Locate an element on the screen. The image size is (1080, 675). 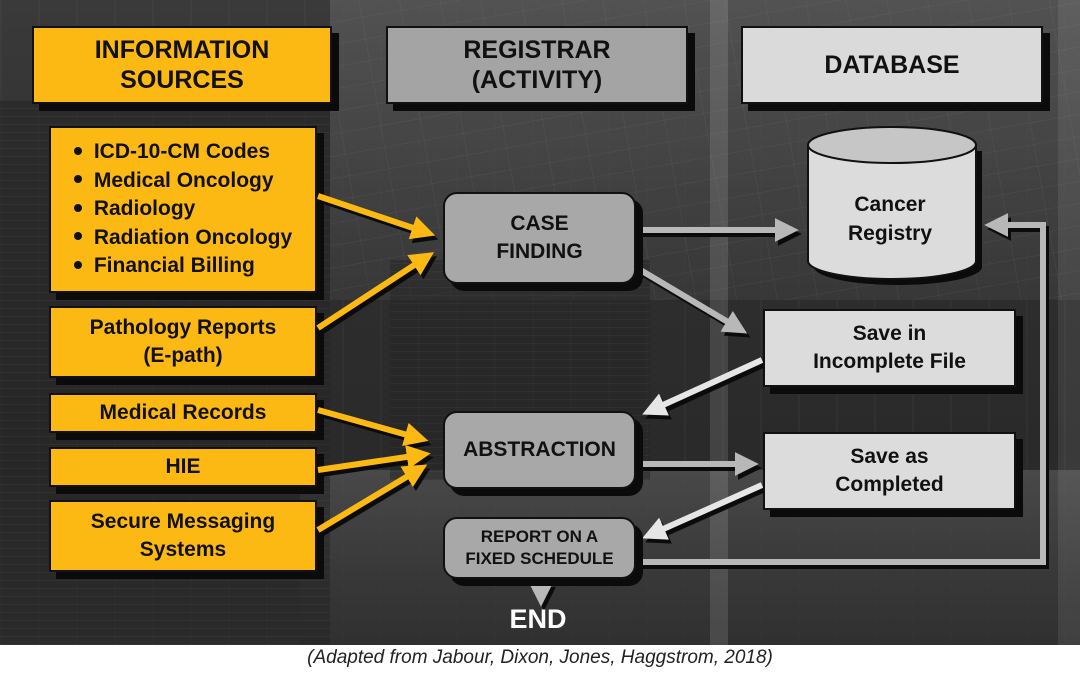
activity-abstraction: ABSTRACTION is located at coordinates (539, 450).